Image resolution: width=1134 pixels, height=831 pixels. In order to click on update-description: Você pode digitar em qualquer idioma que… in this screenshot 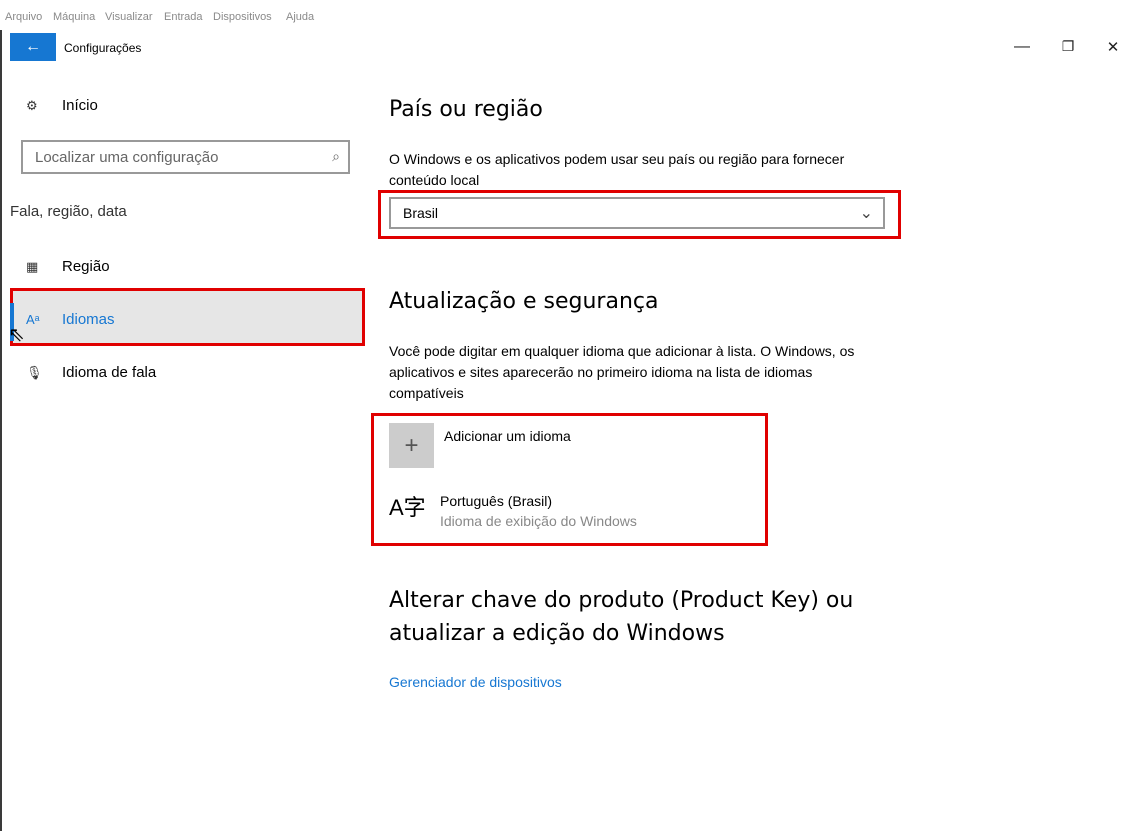, I will do `click(622, 372)`.